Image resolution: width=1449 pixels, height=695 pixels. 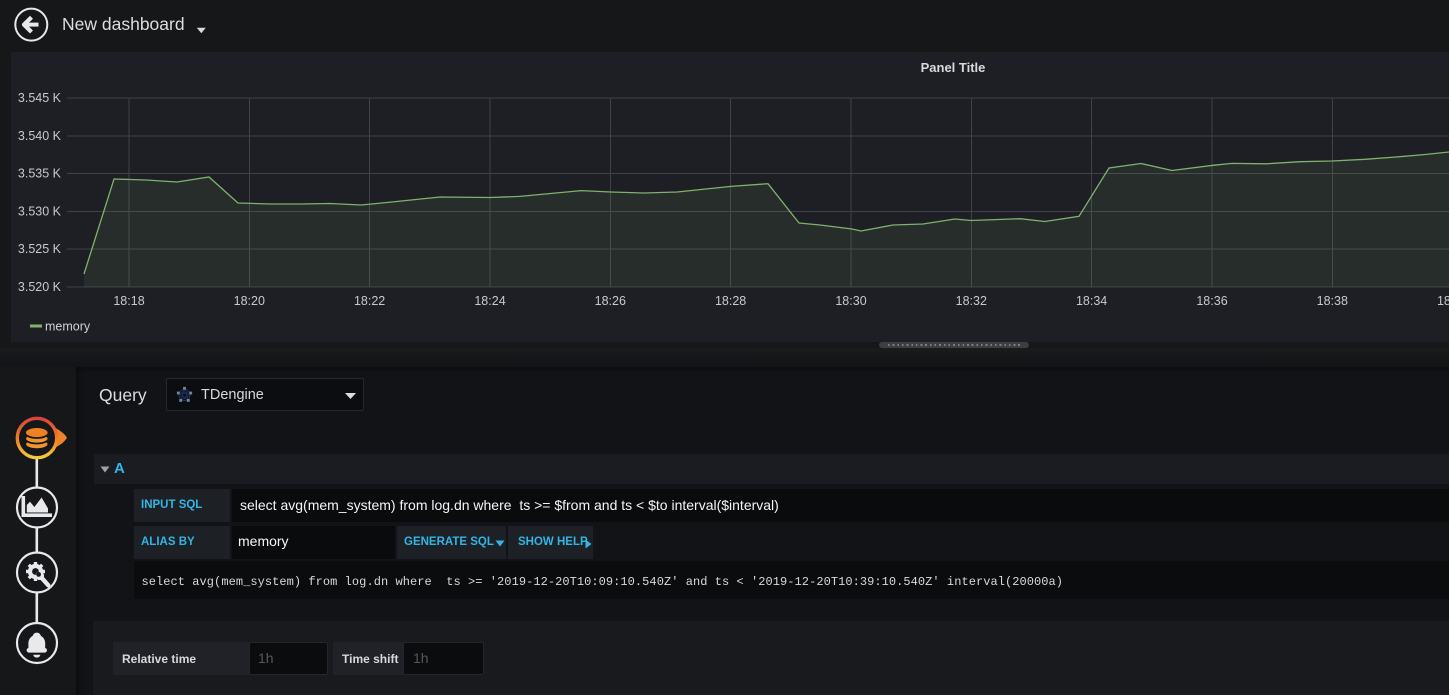 What do you see at coordinates (1091, 301) in the screenshot?
I see `svg-text: 18:34` at bounding box center [1091, 301].